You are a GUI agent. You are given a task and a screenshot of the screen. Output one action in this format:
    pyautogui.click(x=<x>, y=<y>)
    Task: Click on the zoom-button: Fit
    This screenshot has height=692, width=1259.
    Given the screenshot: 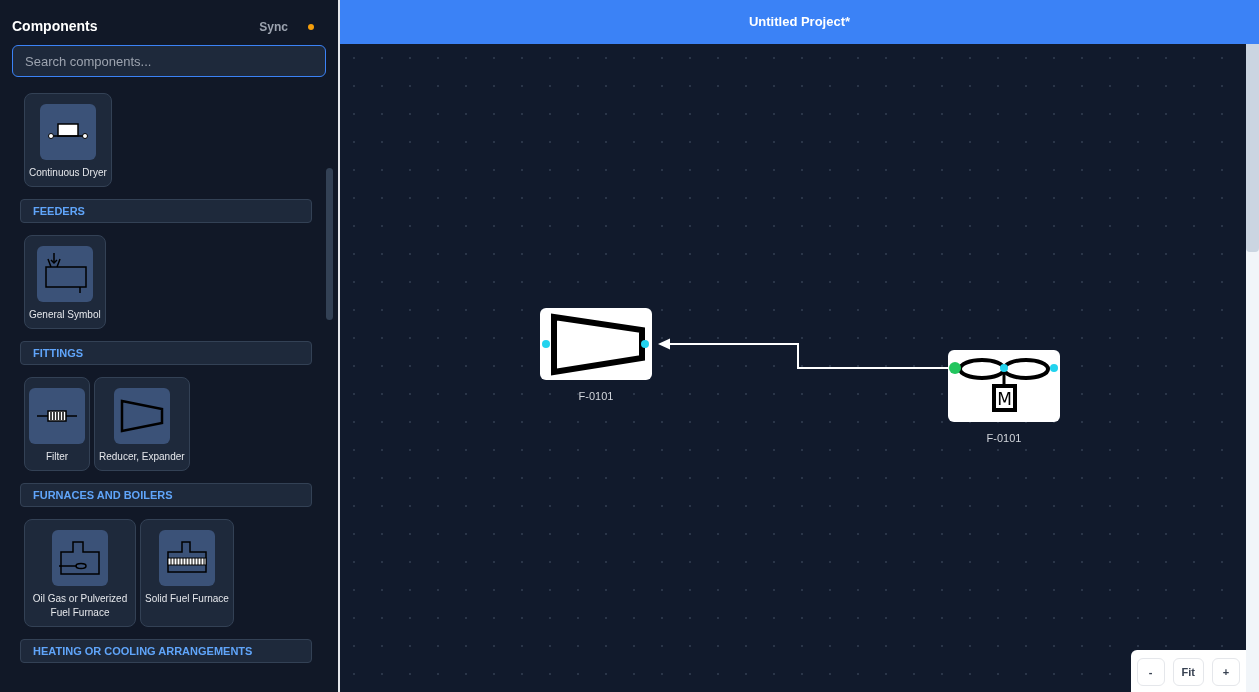 What is the action you would take?
    pyautogui.click(x=1188, y=672)
    